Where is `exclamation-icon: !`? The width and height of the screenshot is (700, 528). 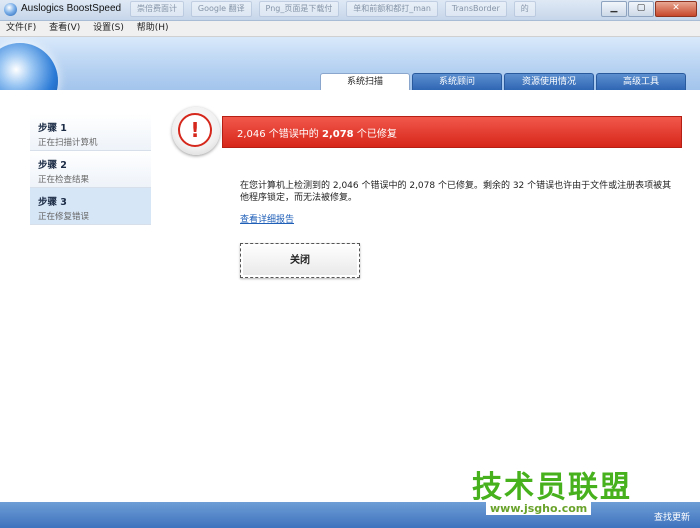 exclamation-icon: ! is located at coordinates (195, 130).